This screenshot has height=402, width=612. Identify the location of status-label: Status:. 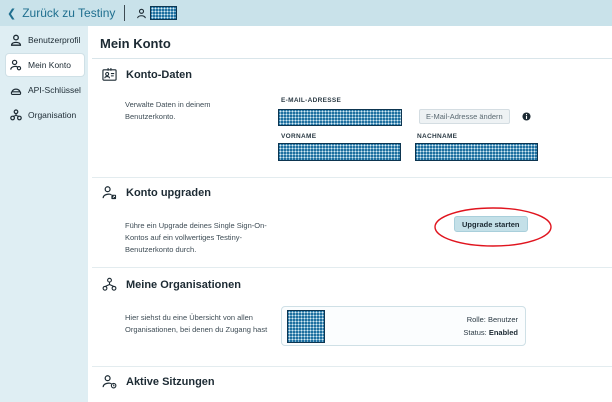
(475, 332).